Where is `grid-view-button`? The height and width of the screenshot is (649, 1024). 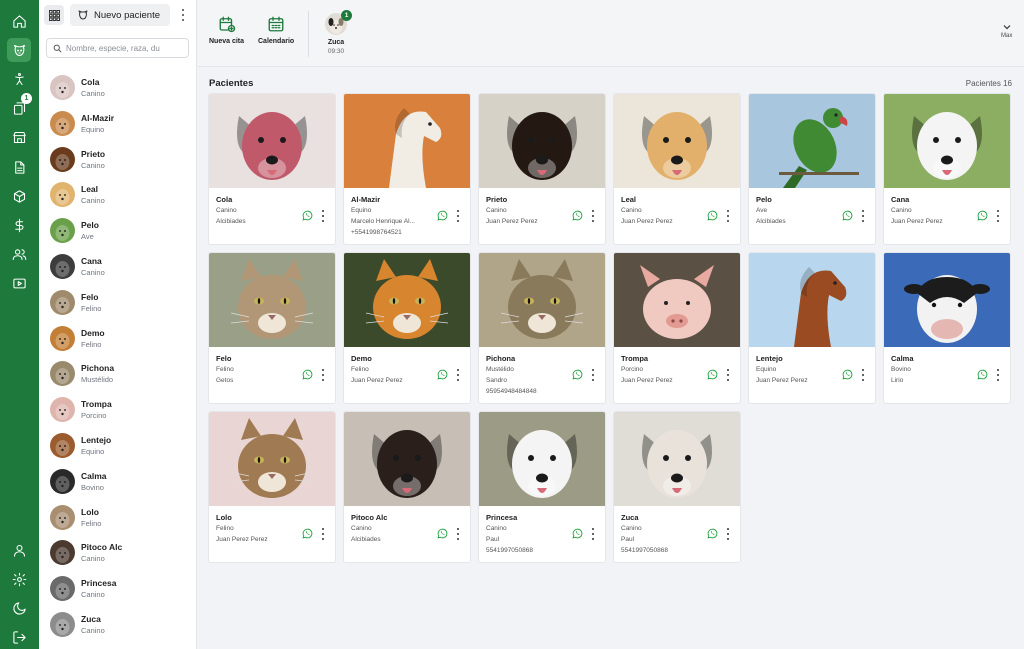
grid-view-button is located at coordinates (54, 15).